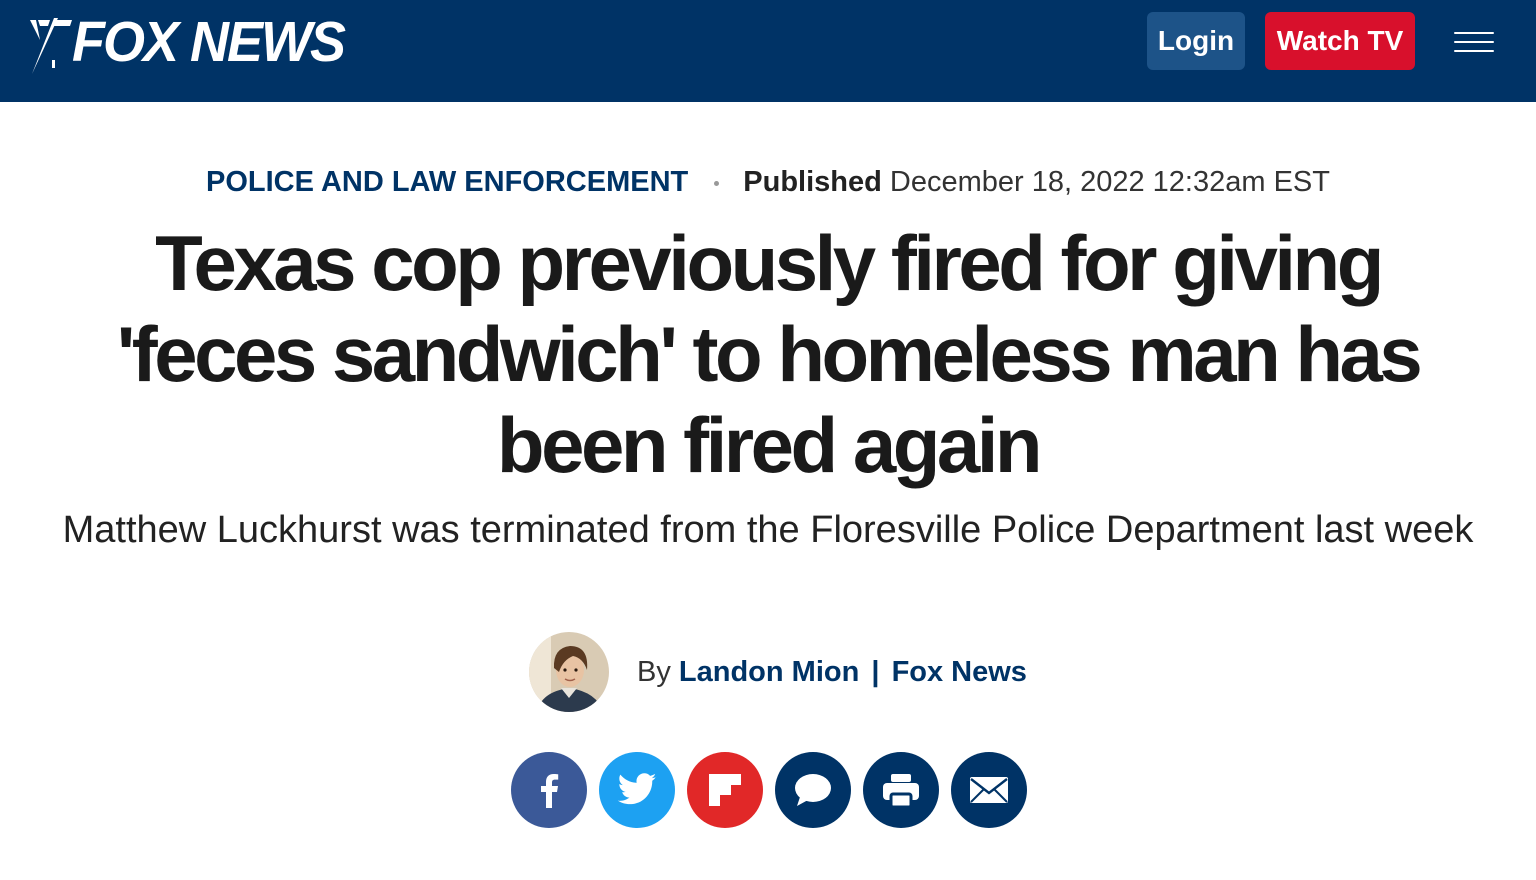 This screenshot has width=1536, height=880. I want to click on print-icon, so click(901, 791).